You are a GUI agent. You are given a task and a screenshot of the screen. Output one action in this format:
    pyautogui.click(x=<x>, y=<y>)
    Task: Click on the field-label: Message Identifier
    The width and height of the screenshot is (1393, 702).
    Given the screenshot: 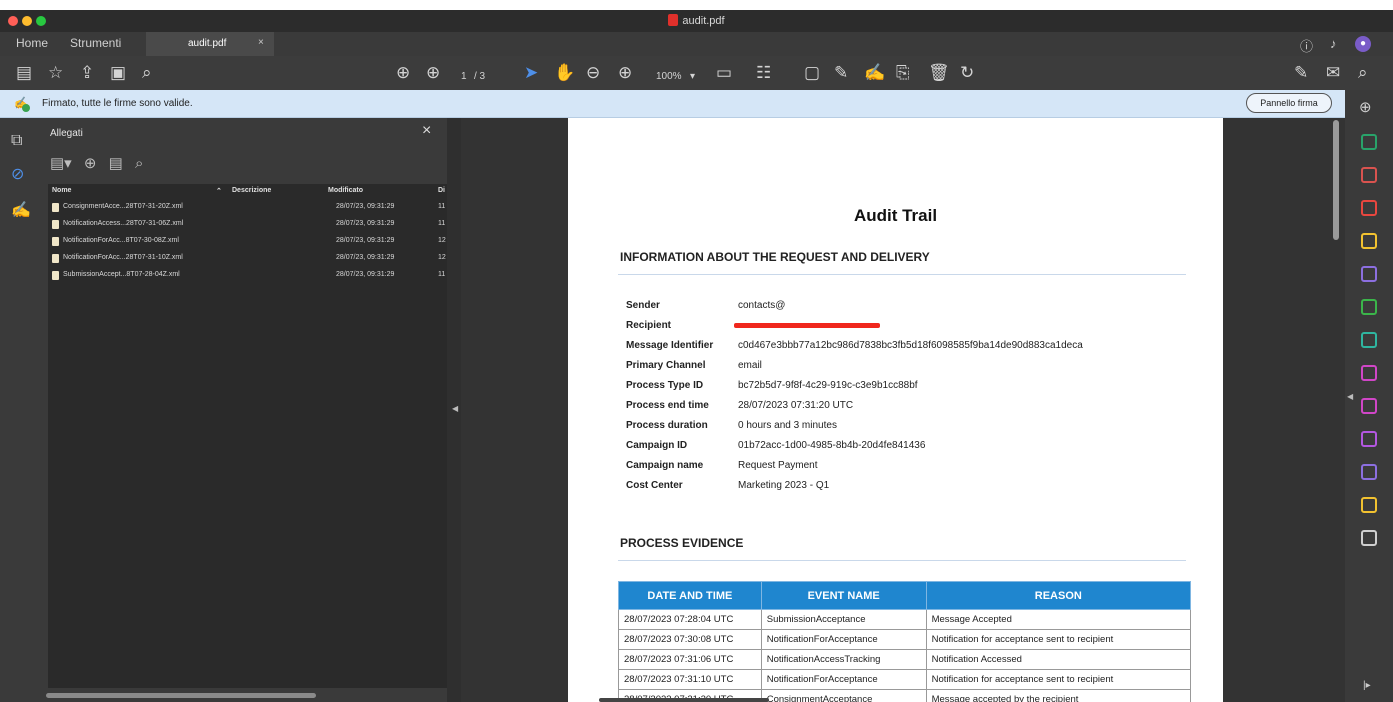 What is the action you would take?
    pyautogui.click(x=670, y=345)
    